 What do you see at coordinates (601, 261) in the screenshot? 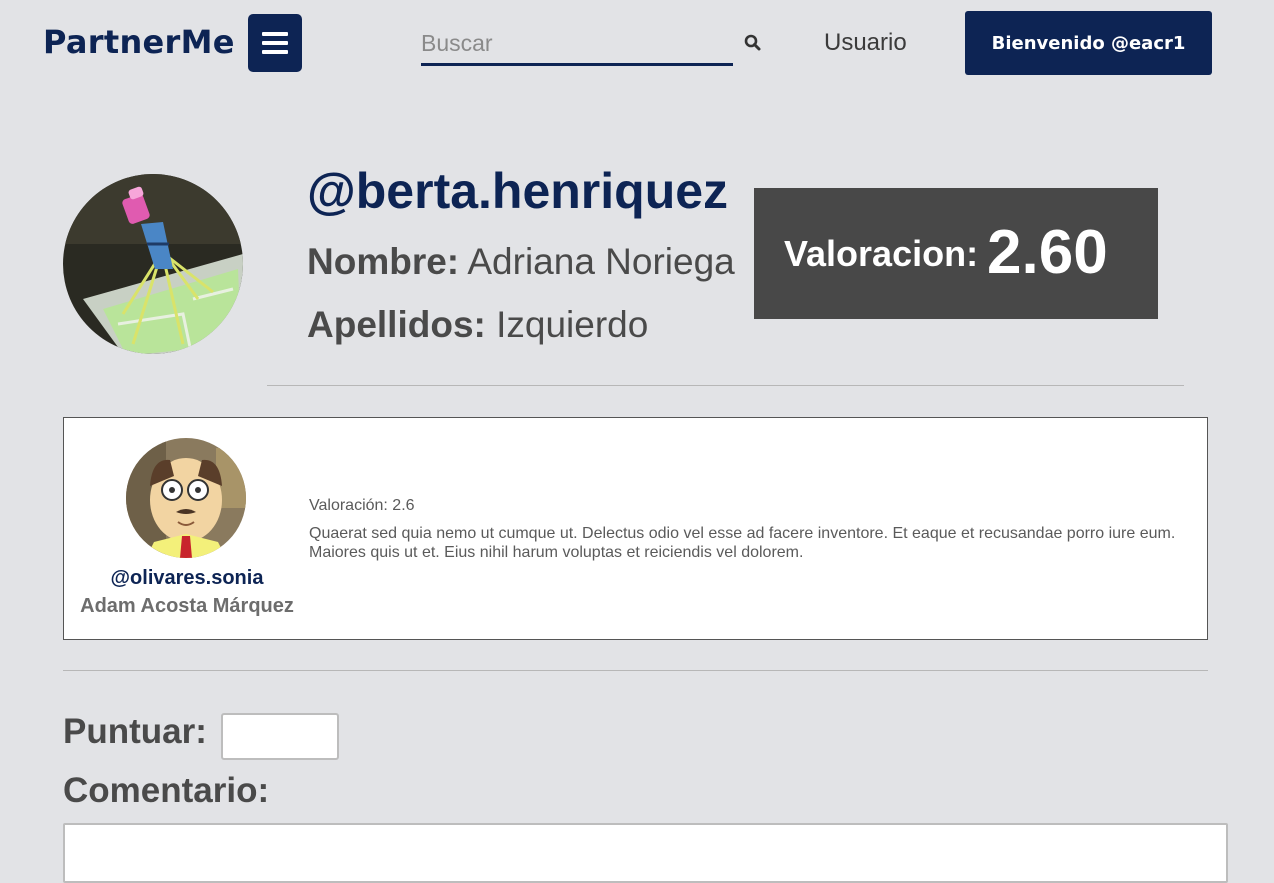
I see `first-name-value: Adriana Noriega` at bounding box center [601, 261].